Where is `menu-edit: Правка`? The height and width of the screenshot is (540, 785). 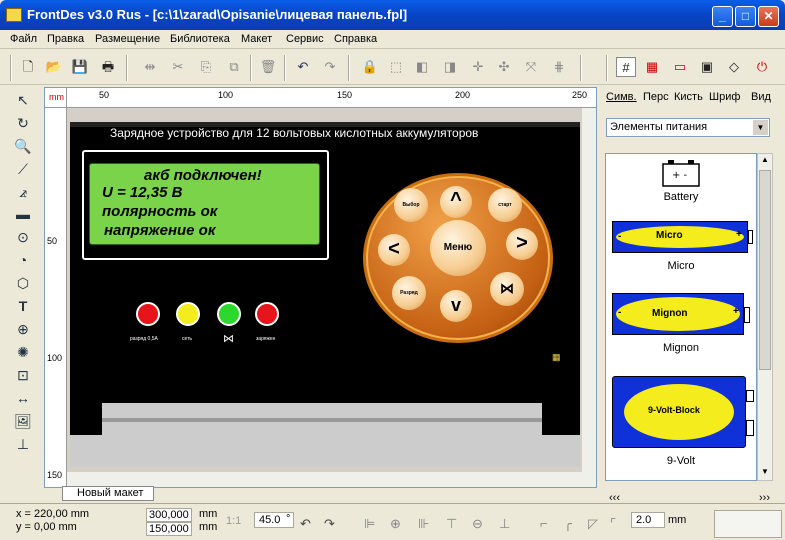 menu-edit: Правка is located at coordinates (65, 39).